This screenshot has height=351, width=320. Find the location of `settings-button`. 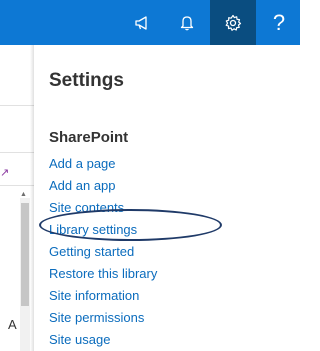

settings-button is located at coordinates (233, 22).